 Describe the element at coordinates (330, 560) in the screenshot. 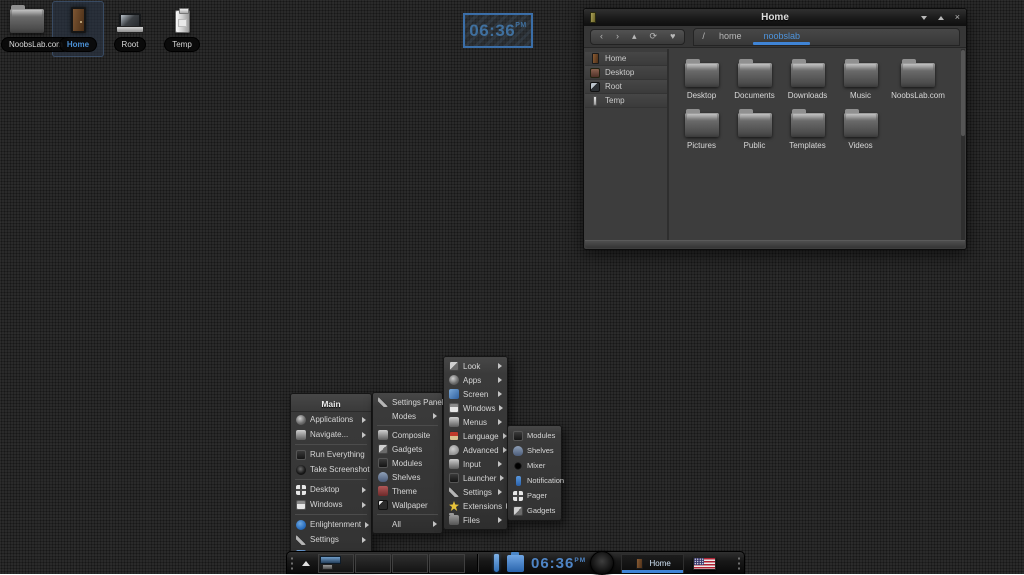

I see `pager-mini-window` at that location.